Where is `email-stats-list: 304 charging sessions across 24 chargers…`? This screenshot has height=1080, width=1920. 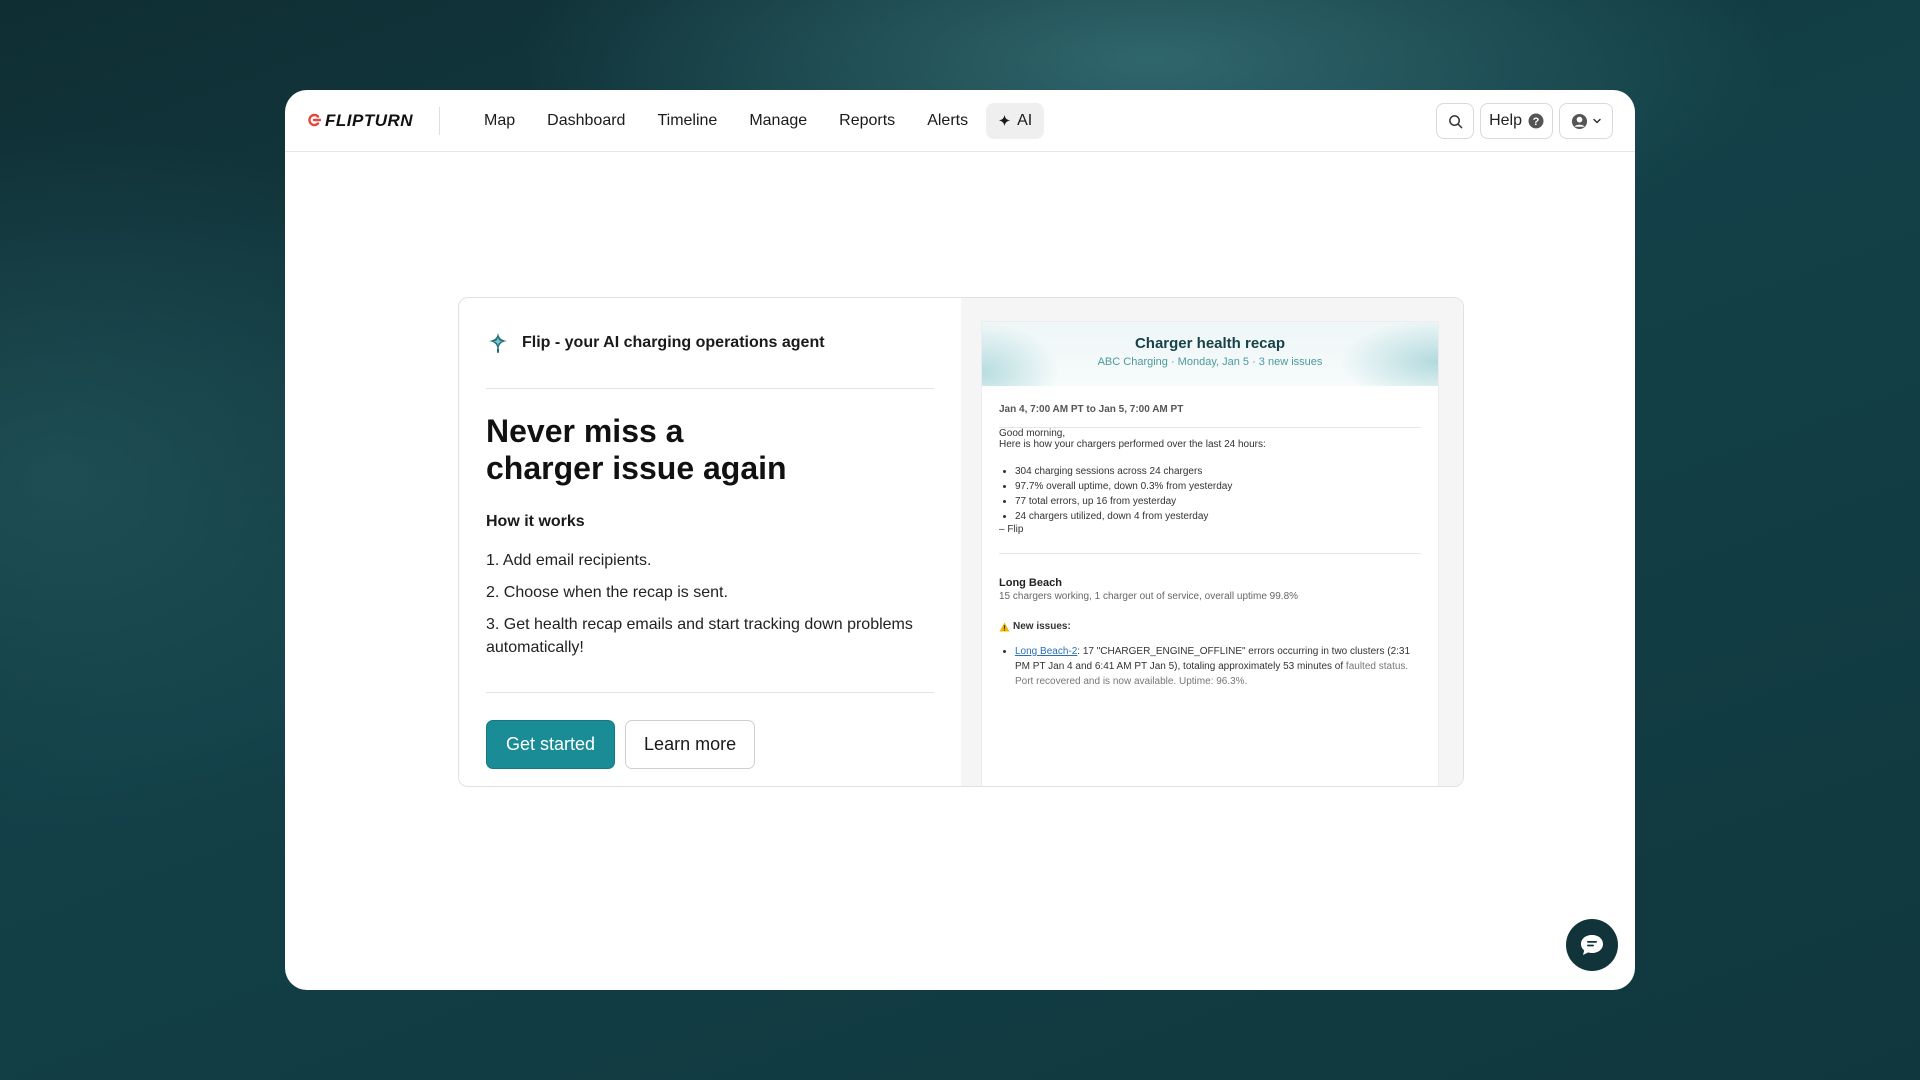
email-stats-list: 304 charging sessions across 24 chargers… is located at coordinates (1210, 494).